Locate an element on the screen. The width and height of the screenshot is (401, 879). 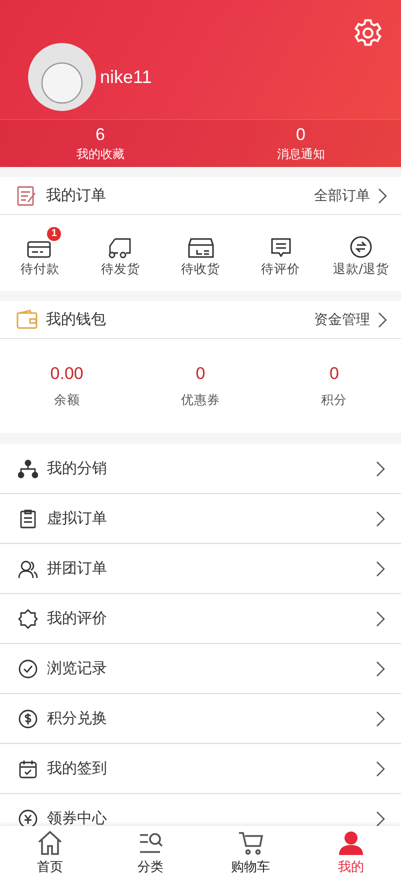
section-title: 我的钱包 is located at coordinates (76, 319).